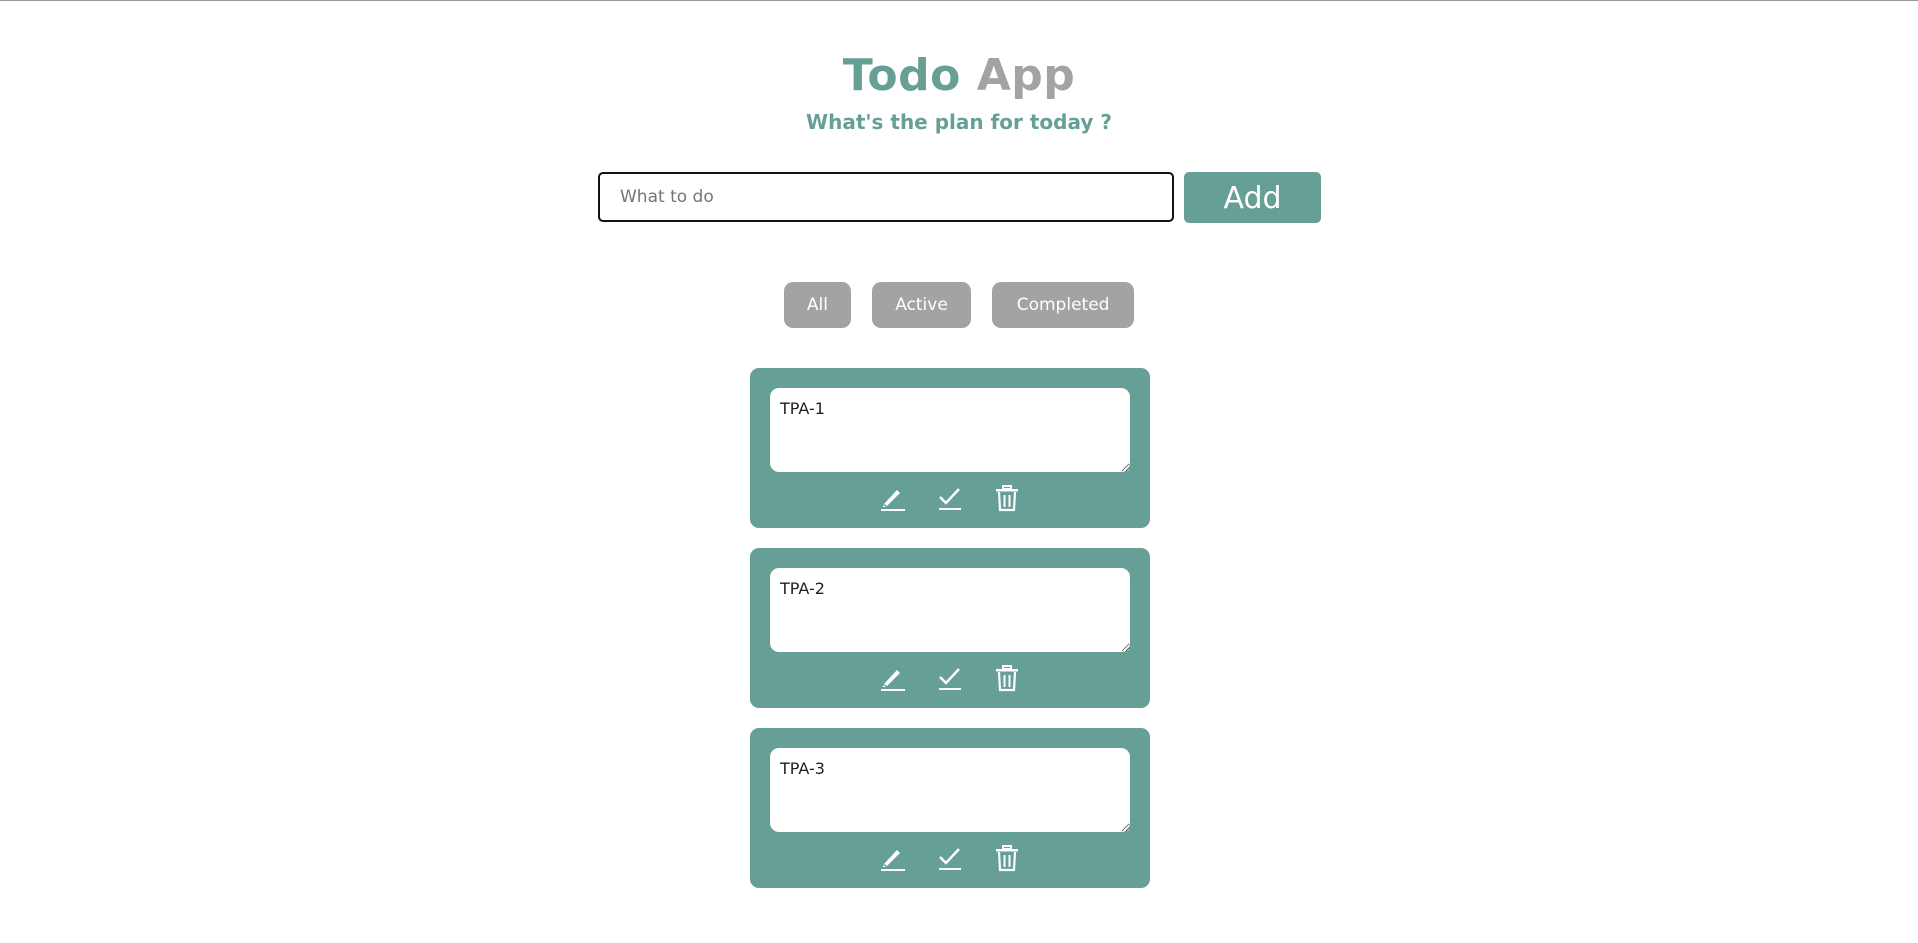 This screenshot has height=943, width=1918. I want to click on todo-text-area: TPA-1, so click(950, 430).